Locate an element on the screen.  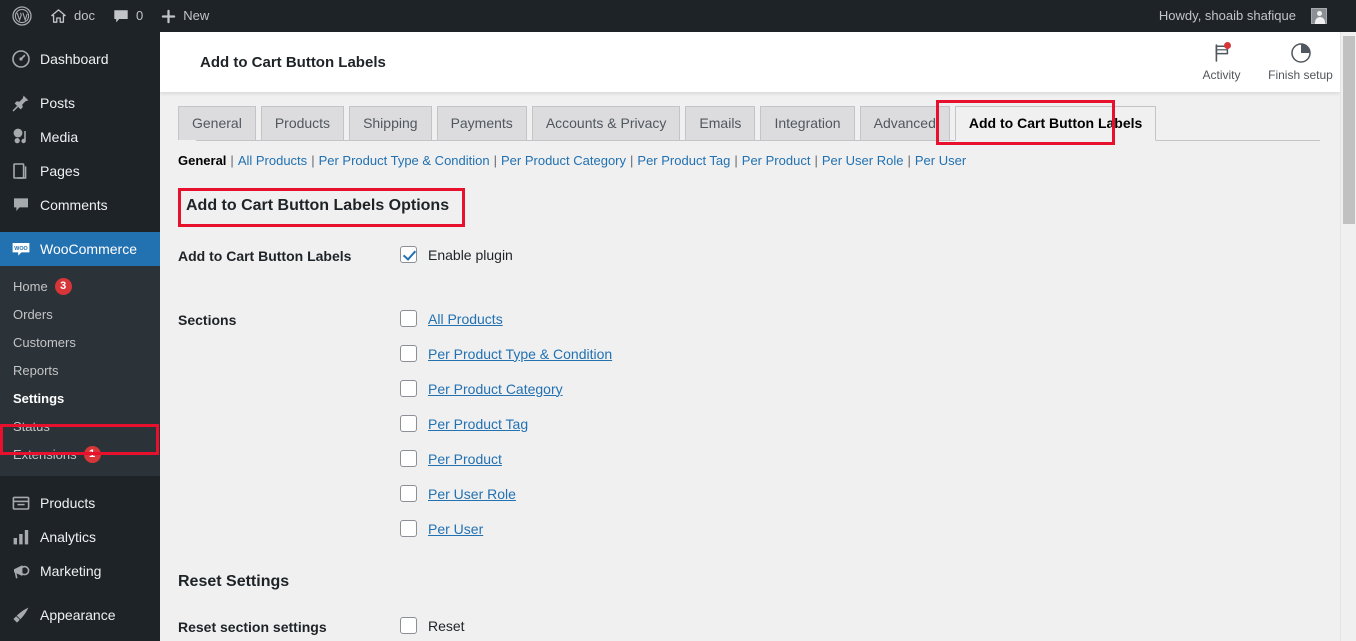
section-per-product-type-condition-line: Per Product Type & Condition is located at coordinates (739, 353).